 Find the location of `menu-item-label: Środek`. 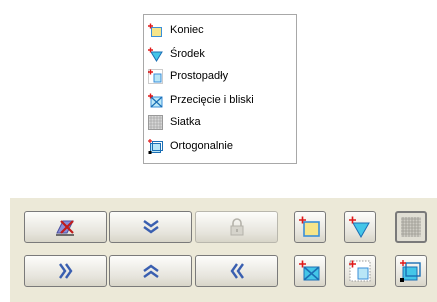

menu-item-label: Środek is located at coordinates (187, 54).